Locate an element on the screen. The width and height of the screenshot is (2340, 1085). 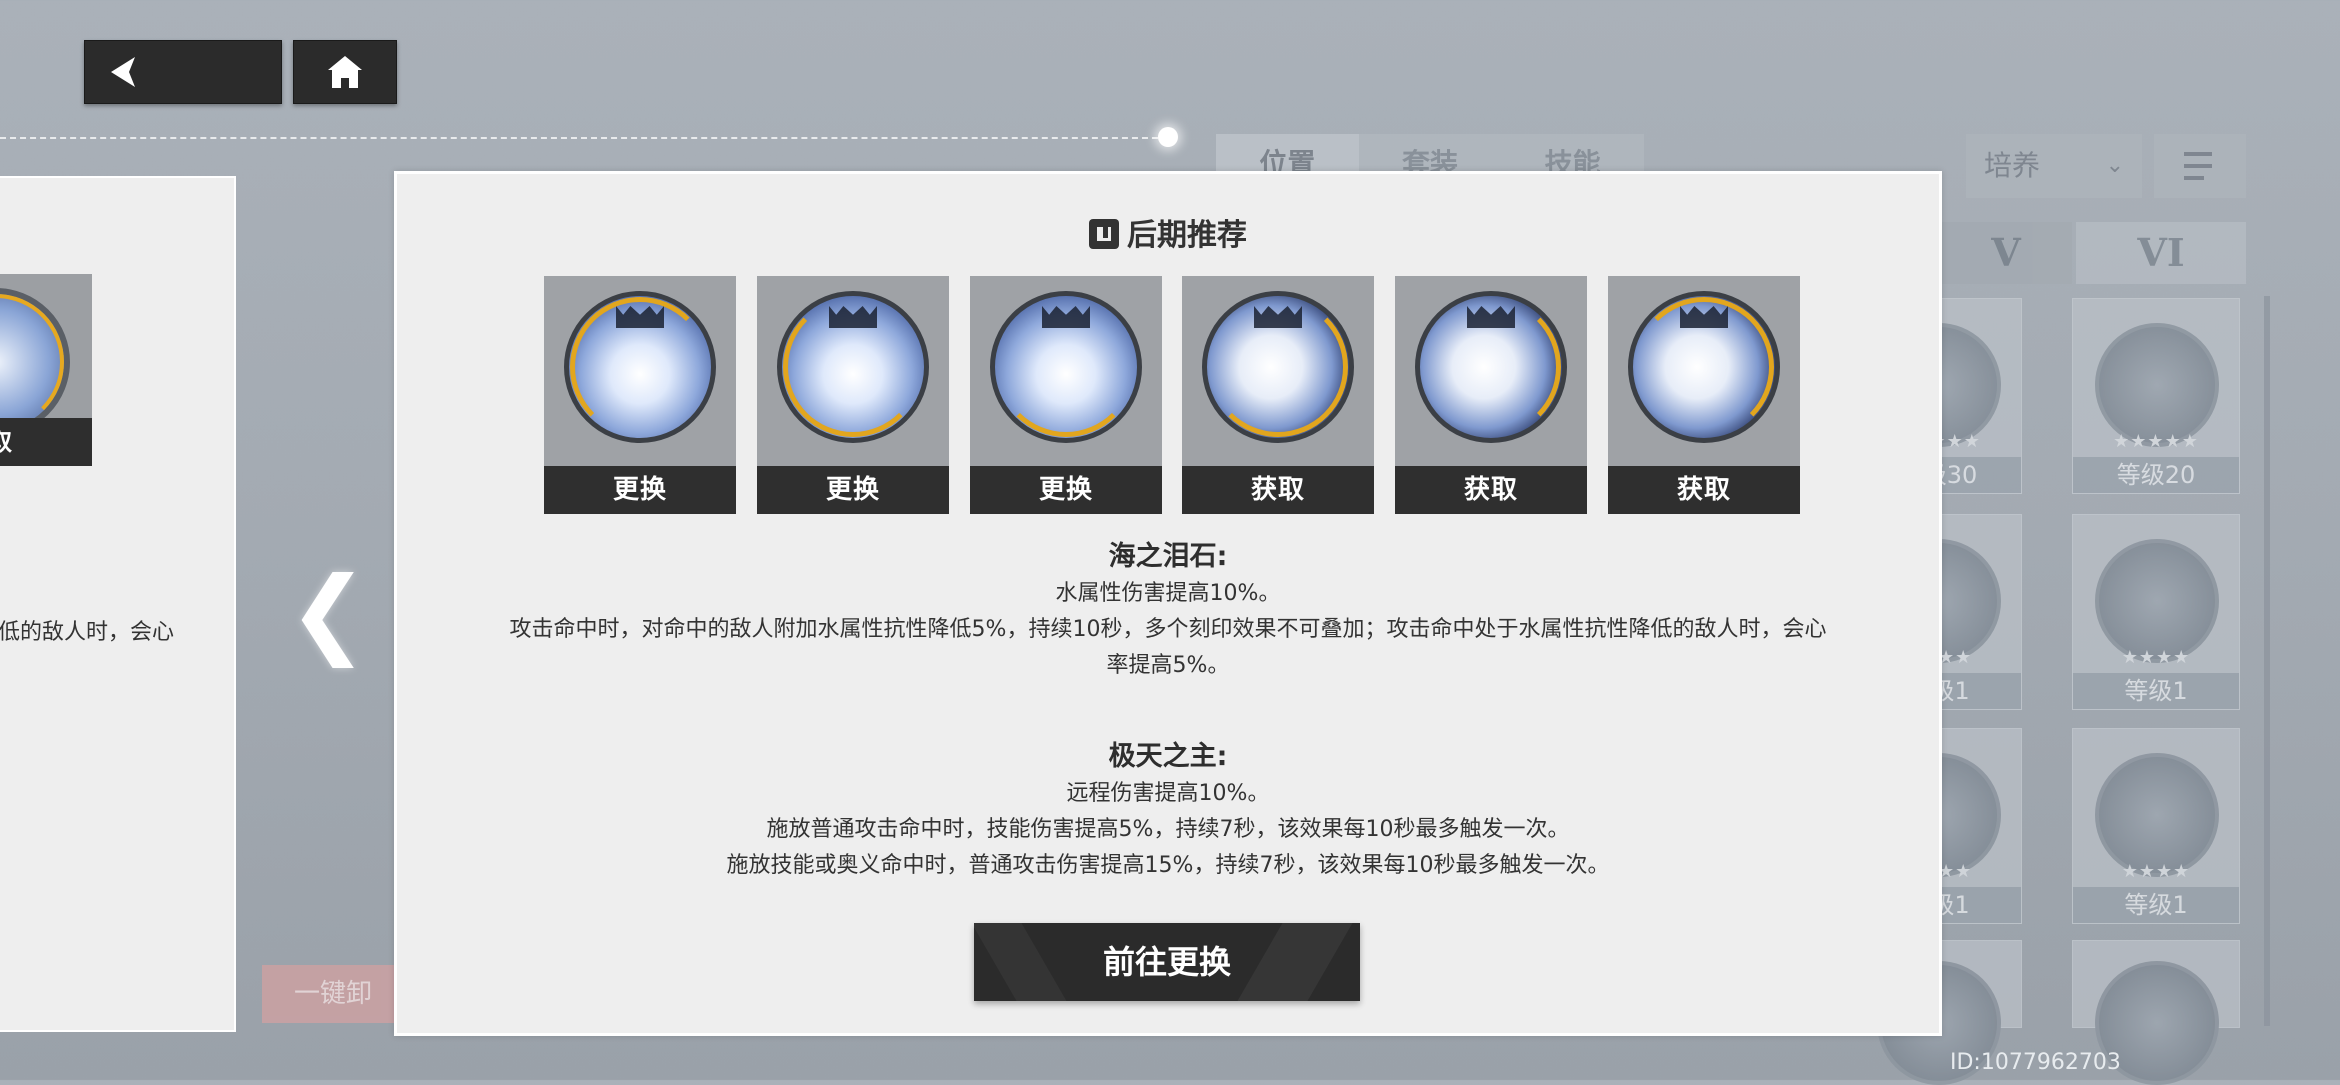
filter-dropdown-label: 培养 is located at coordinates (2012, 165).